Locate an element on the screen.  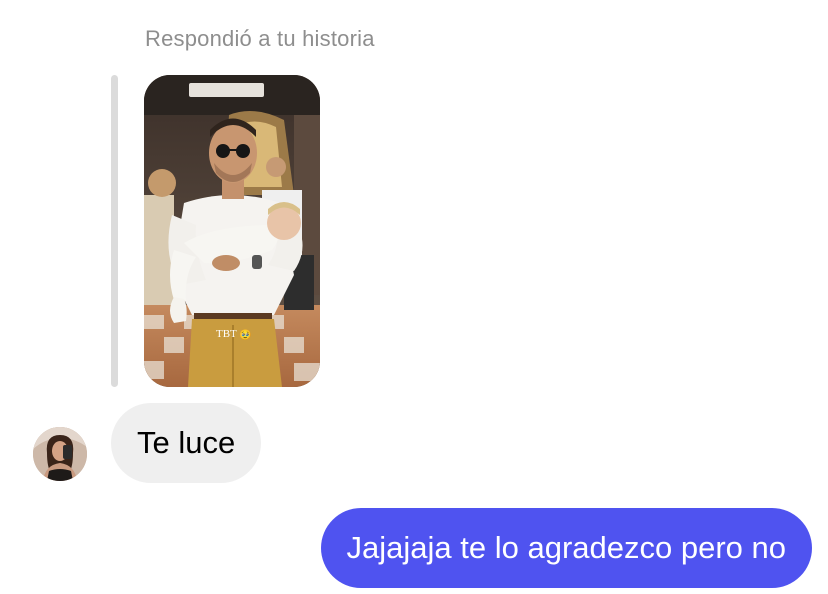
sender-avatar is located at coordinates (60, 454).